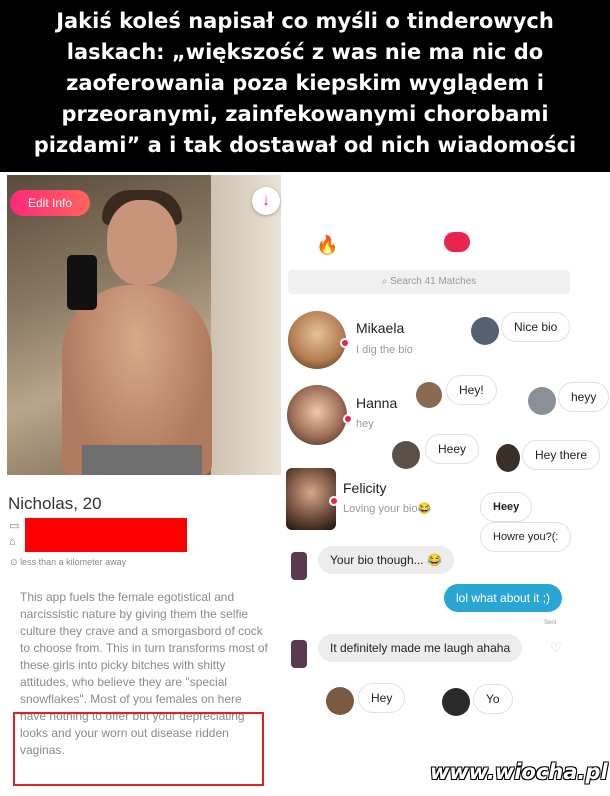 The image size is (610, 796). What do you see at coordinates (14, 562) in the screenshot?
I see `location-icon: ⊙` at bounding box center [14, 562].